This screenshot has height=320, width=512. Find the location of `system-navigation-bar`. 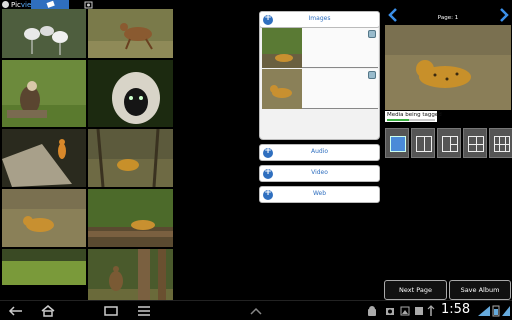

system-navigation-bar is located at coordinates (256, 310).